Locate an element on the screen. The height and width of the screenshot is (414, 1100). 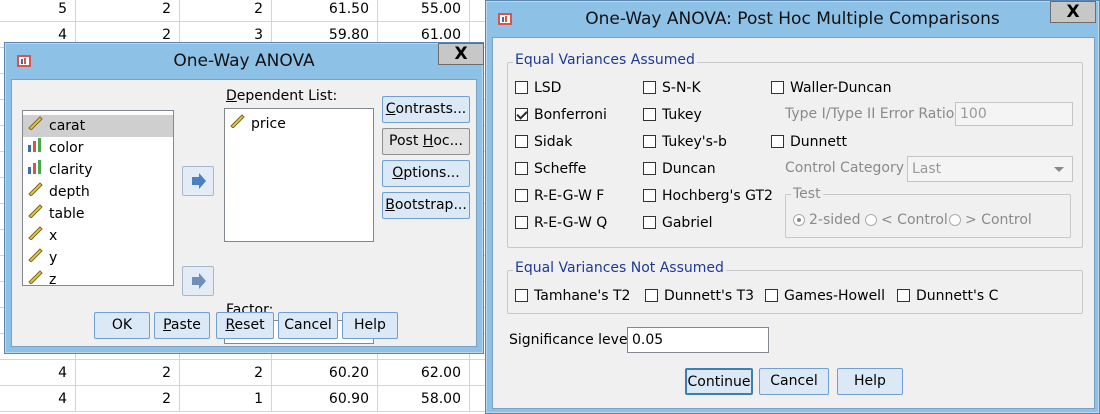
control-category-select: Last is located at coordinates (990, 169).